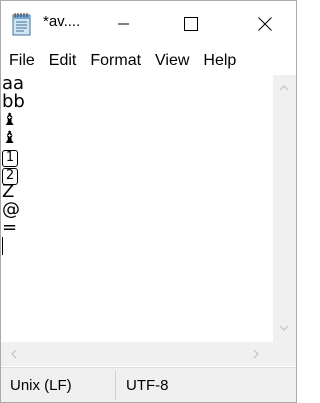  What do you see at coordinates (13, 101) in the screenshot?
I see `text-line: bb` at bounding box center [13, 101].